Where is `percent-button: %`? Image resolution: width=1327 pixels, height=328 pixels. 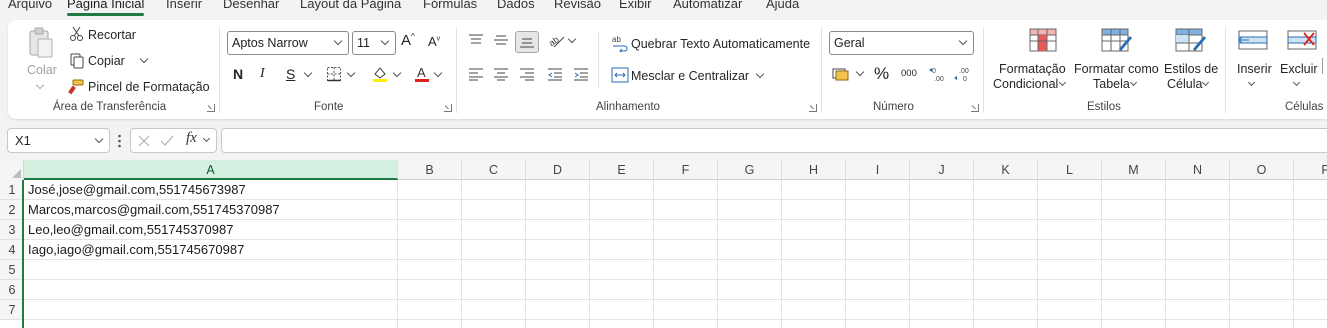 percent-button: % is located at coordinates (881, 74).